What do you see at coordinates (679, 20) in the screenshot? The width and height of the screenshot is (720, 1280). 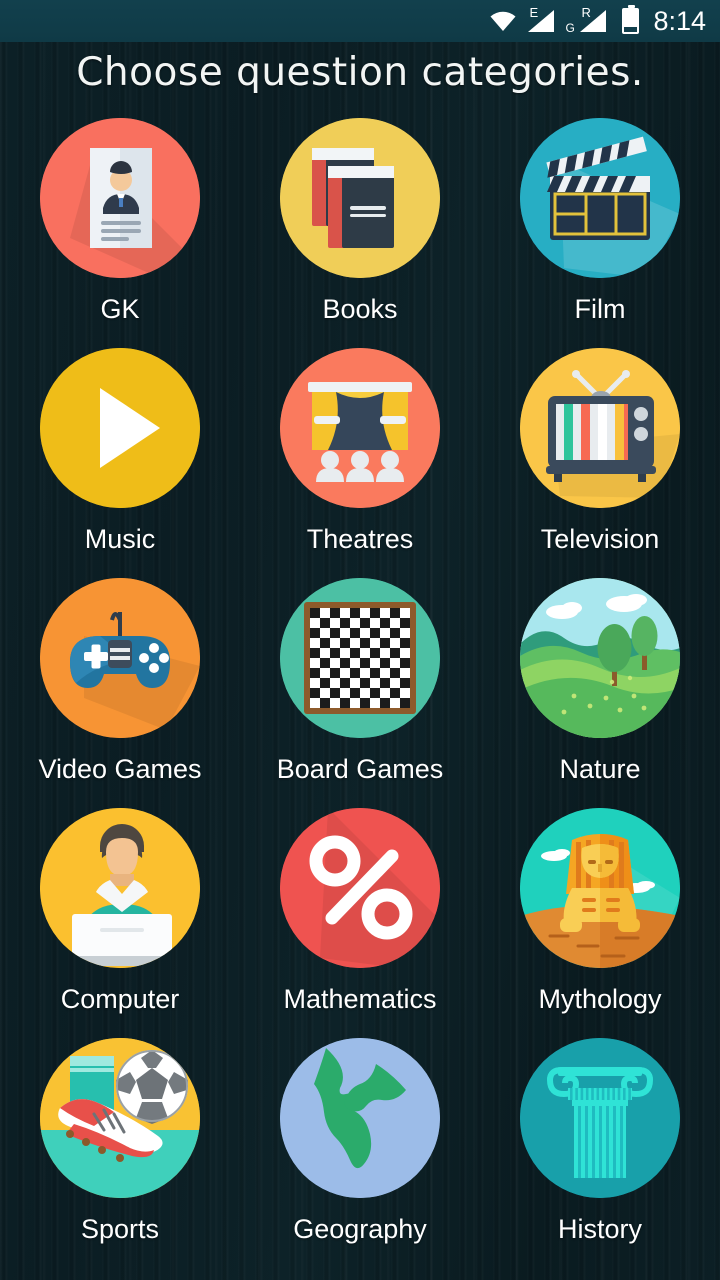 I see `status-clock: 8:14` at bounding box center [679, 20].